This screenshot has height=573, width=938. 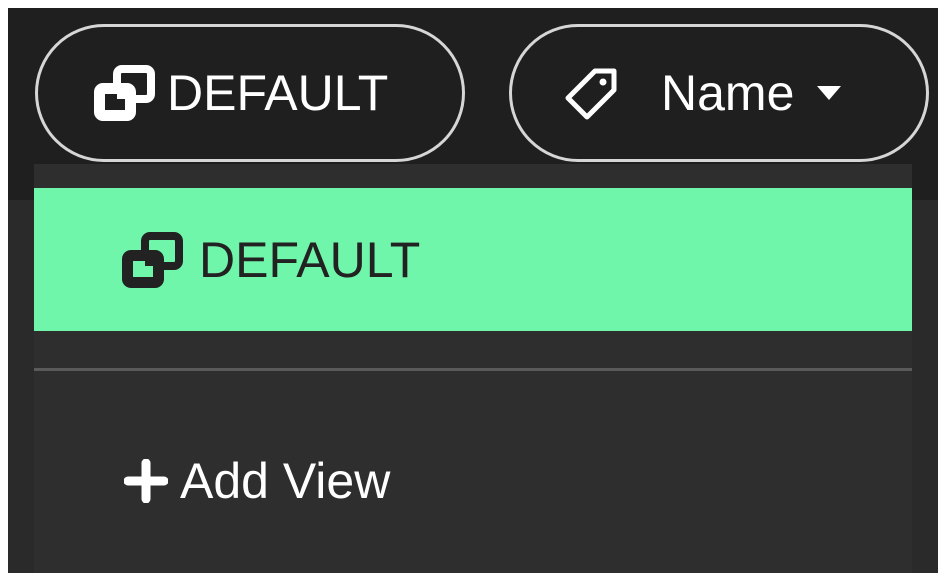 I want to click on menu-divider, so click(x=473, y=369).